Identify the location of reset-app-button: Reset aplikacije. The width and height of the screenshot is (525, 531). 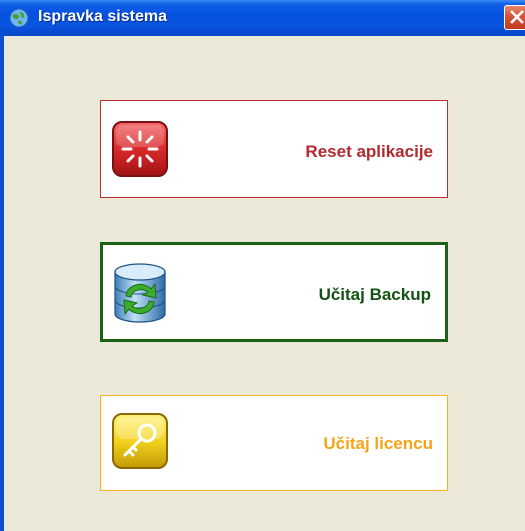
(274, 149).